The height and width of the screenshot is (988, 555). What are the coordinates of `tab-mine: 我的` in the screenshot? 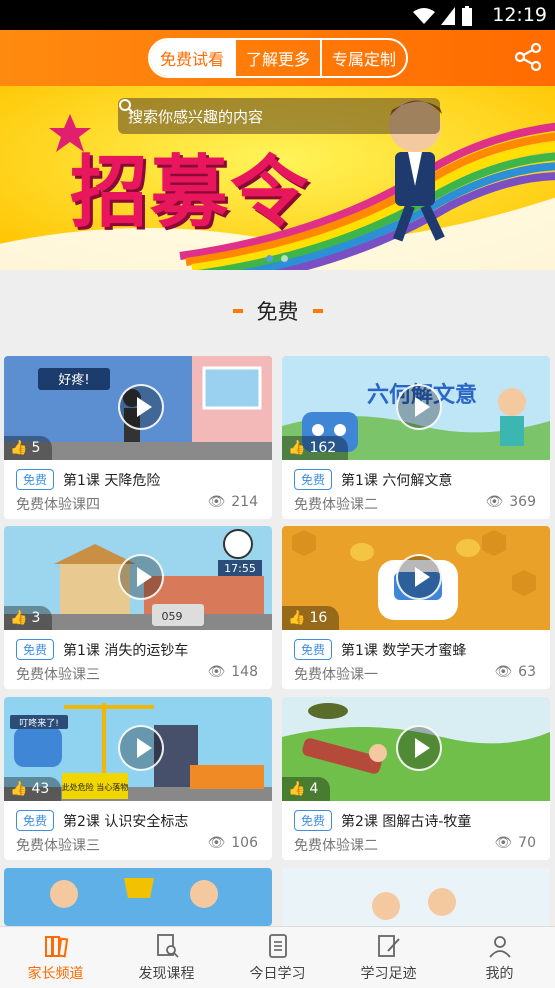 It's located at (499, 957).